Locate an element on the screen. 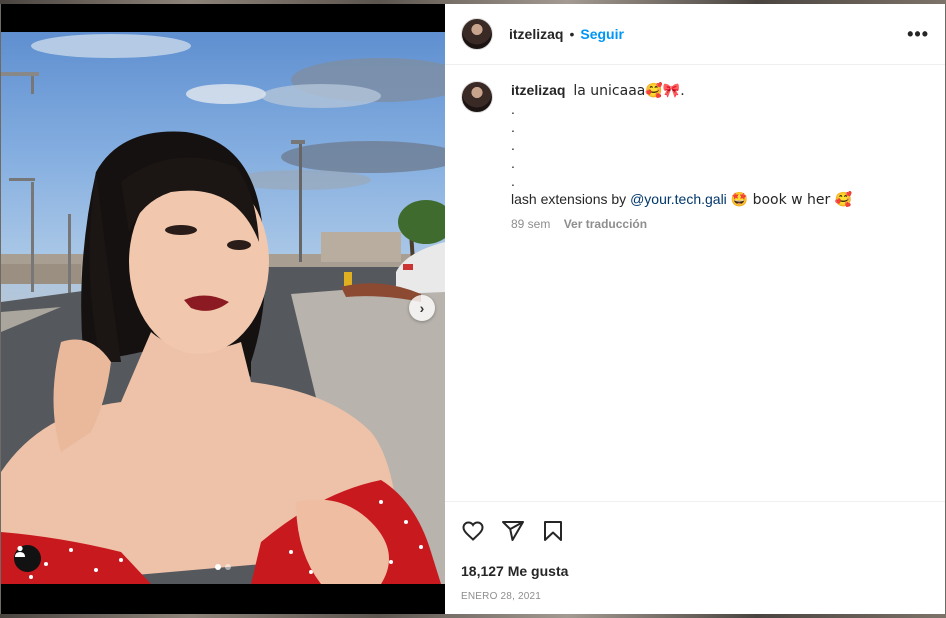 Image resolution: width=946 pixels, height=618 pixels. post-date: ENERO 28, 2021 is located at coordinates (501, 596).